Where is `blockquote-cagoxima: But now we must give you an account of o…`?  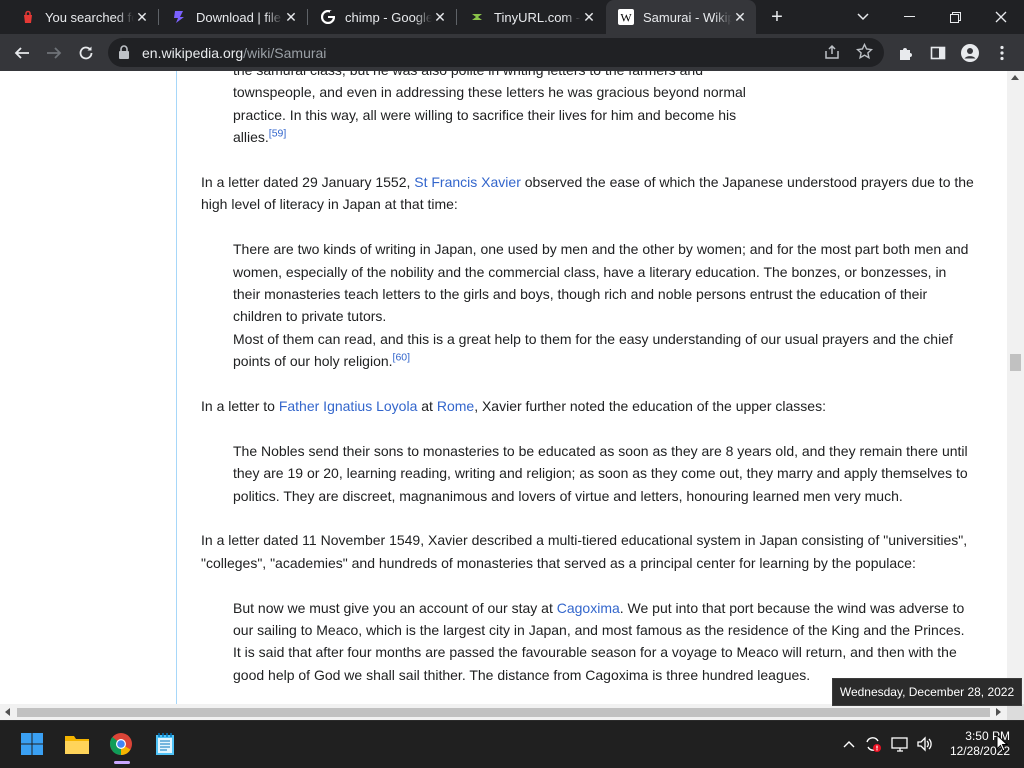
blockquote-cagoxima: But now we must give you an account of o… is located at coordinates (596, 642).